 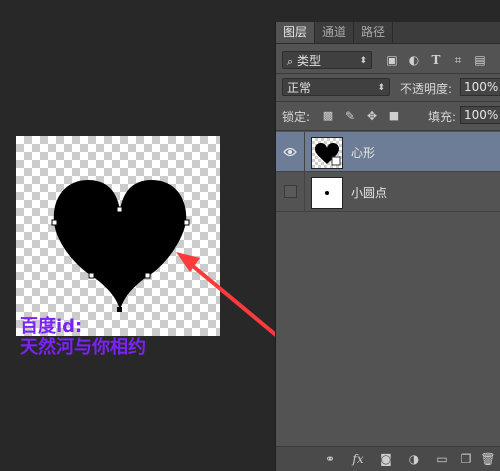 I want to click on watermark: 百度id: 天然河与你相约, so click(x=83, y=337).